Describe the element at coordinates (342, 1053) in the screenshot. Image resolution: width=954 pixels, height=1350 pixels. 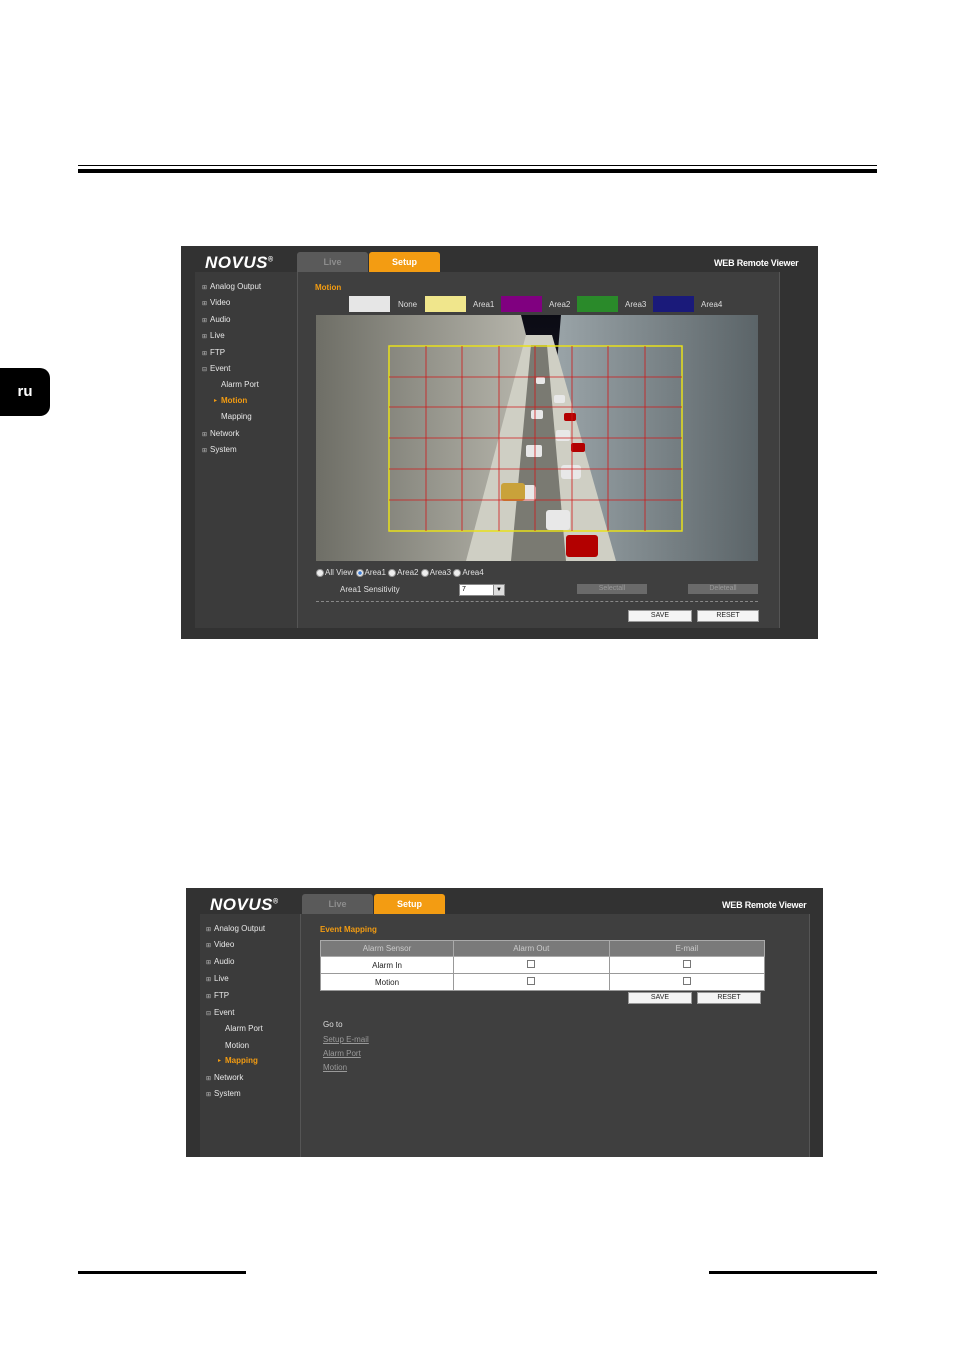
I see `link-alarm-port: Alarm Port` at that location.